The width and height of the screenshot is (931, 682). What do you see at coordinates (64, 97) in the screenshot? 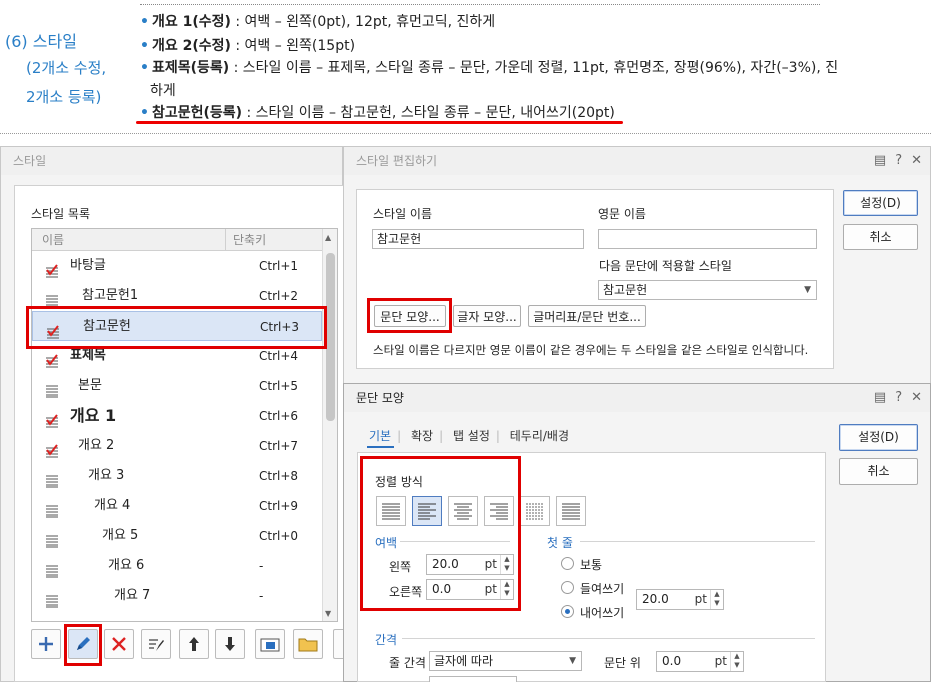
I see `section-subtitle-2: 2개소 등록)` at bounding box center [64, 97].